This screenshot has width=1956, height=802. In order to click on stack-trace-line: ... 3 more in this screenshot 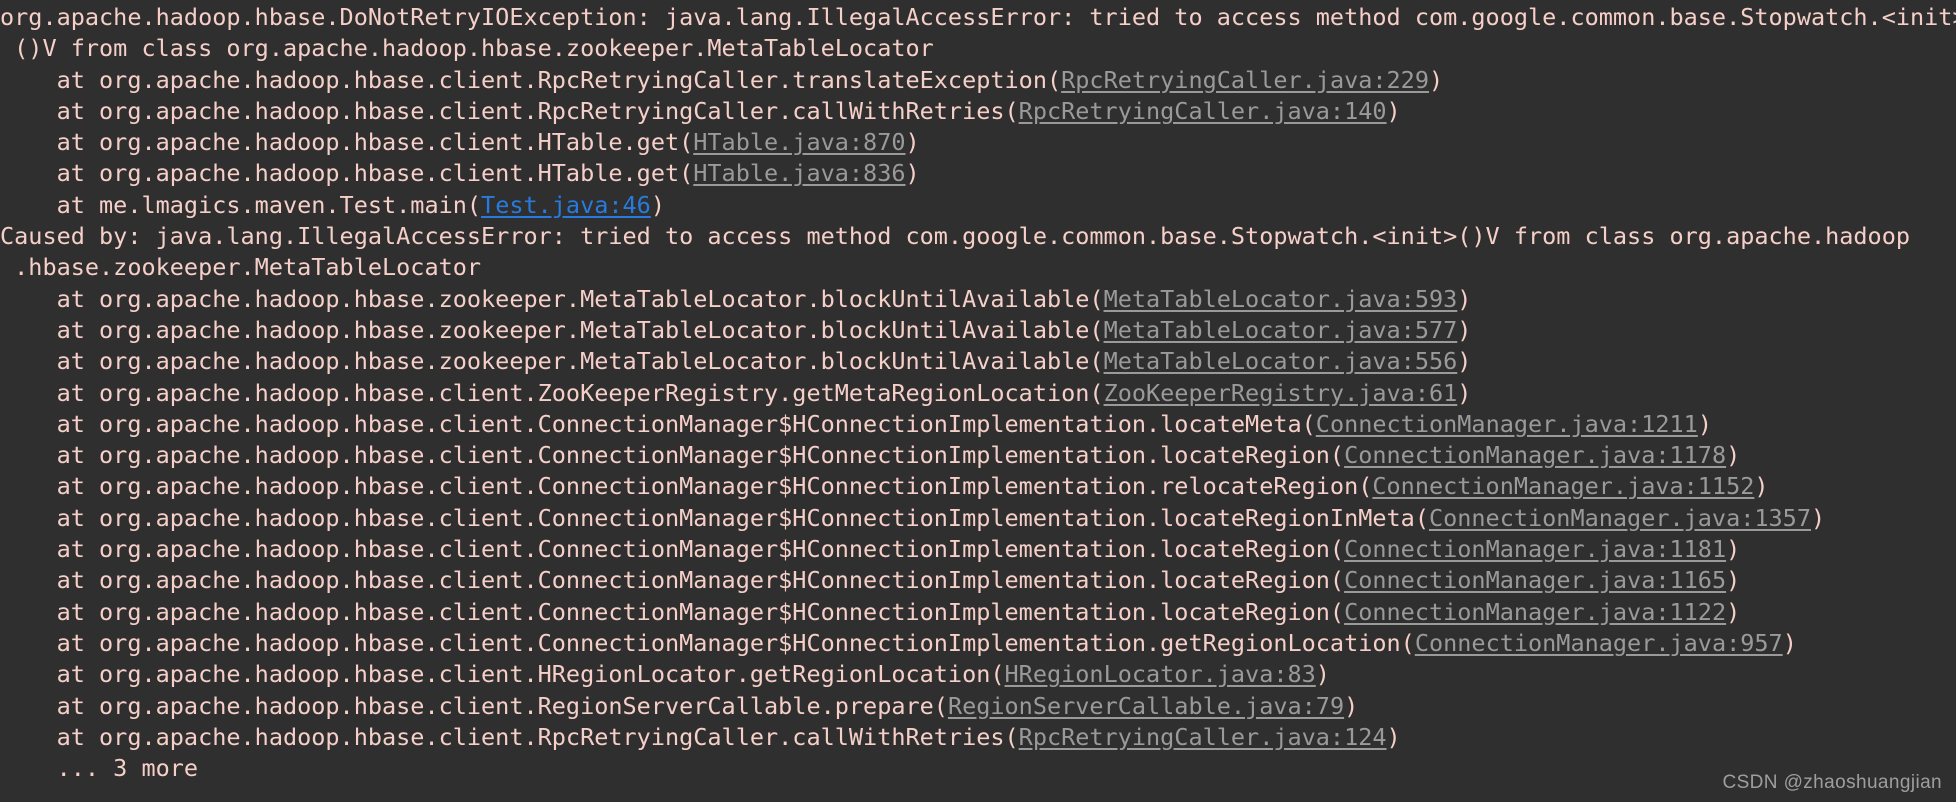, I will do `click(978, 768)`.